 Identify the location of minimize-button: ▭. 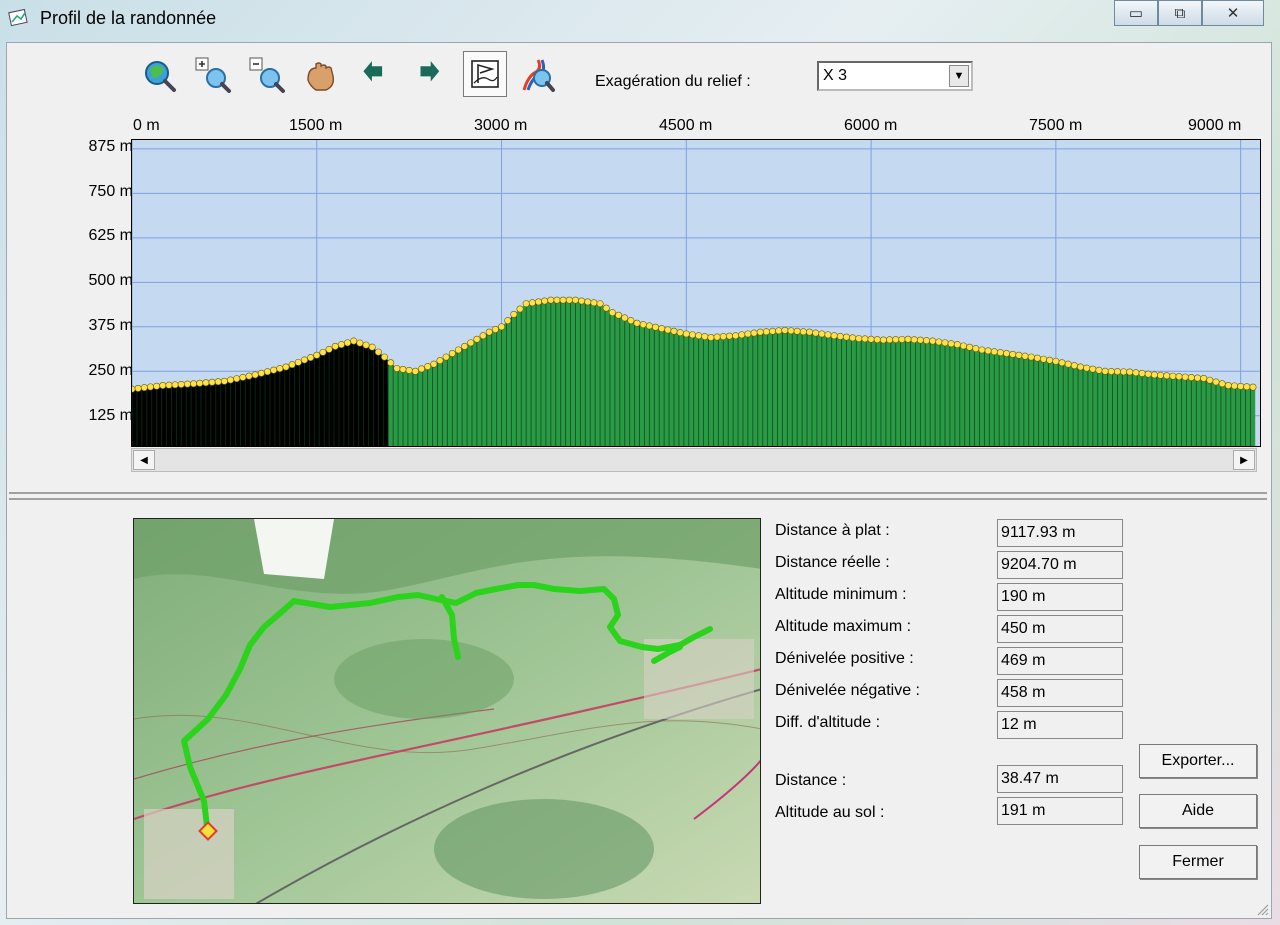
(1136, 13).